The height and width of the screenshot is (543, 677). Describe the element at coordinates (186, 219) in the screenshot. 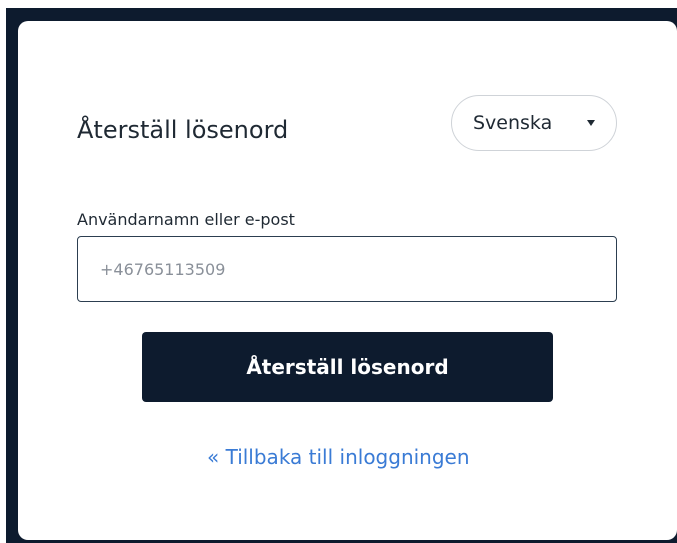

I see `username-field-label: Användarnamn eller e-post` at that location.